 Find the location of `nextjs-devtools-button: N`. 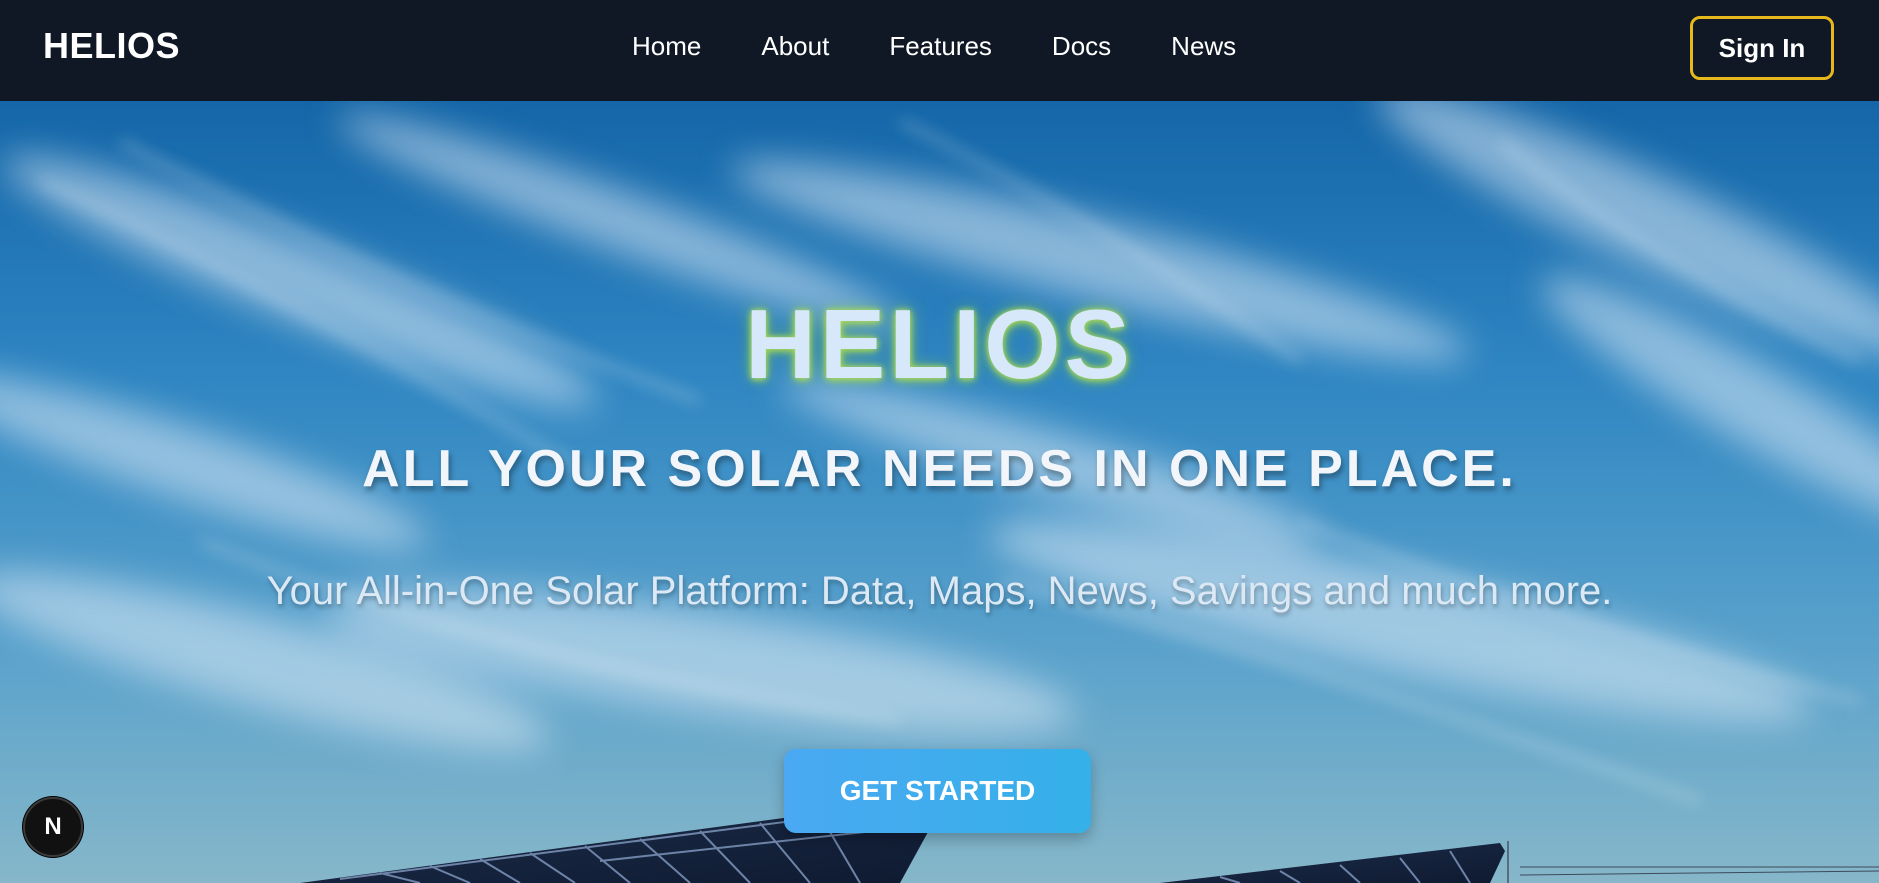

nextjs-devtools-button: N is located at coordinates (53, 827).